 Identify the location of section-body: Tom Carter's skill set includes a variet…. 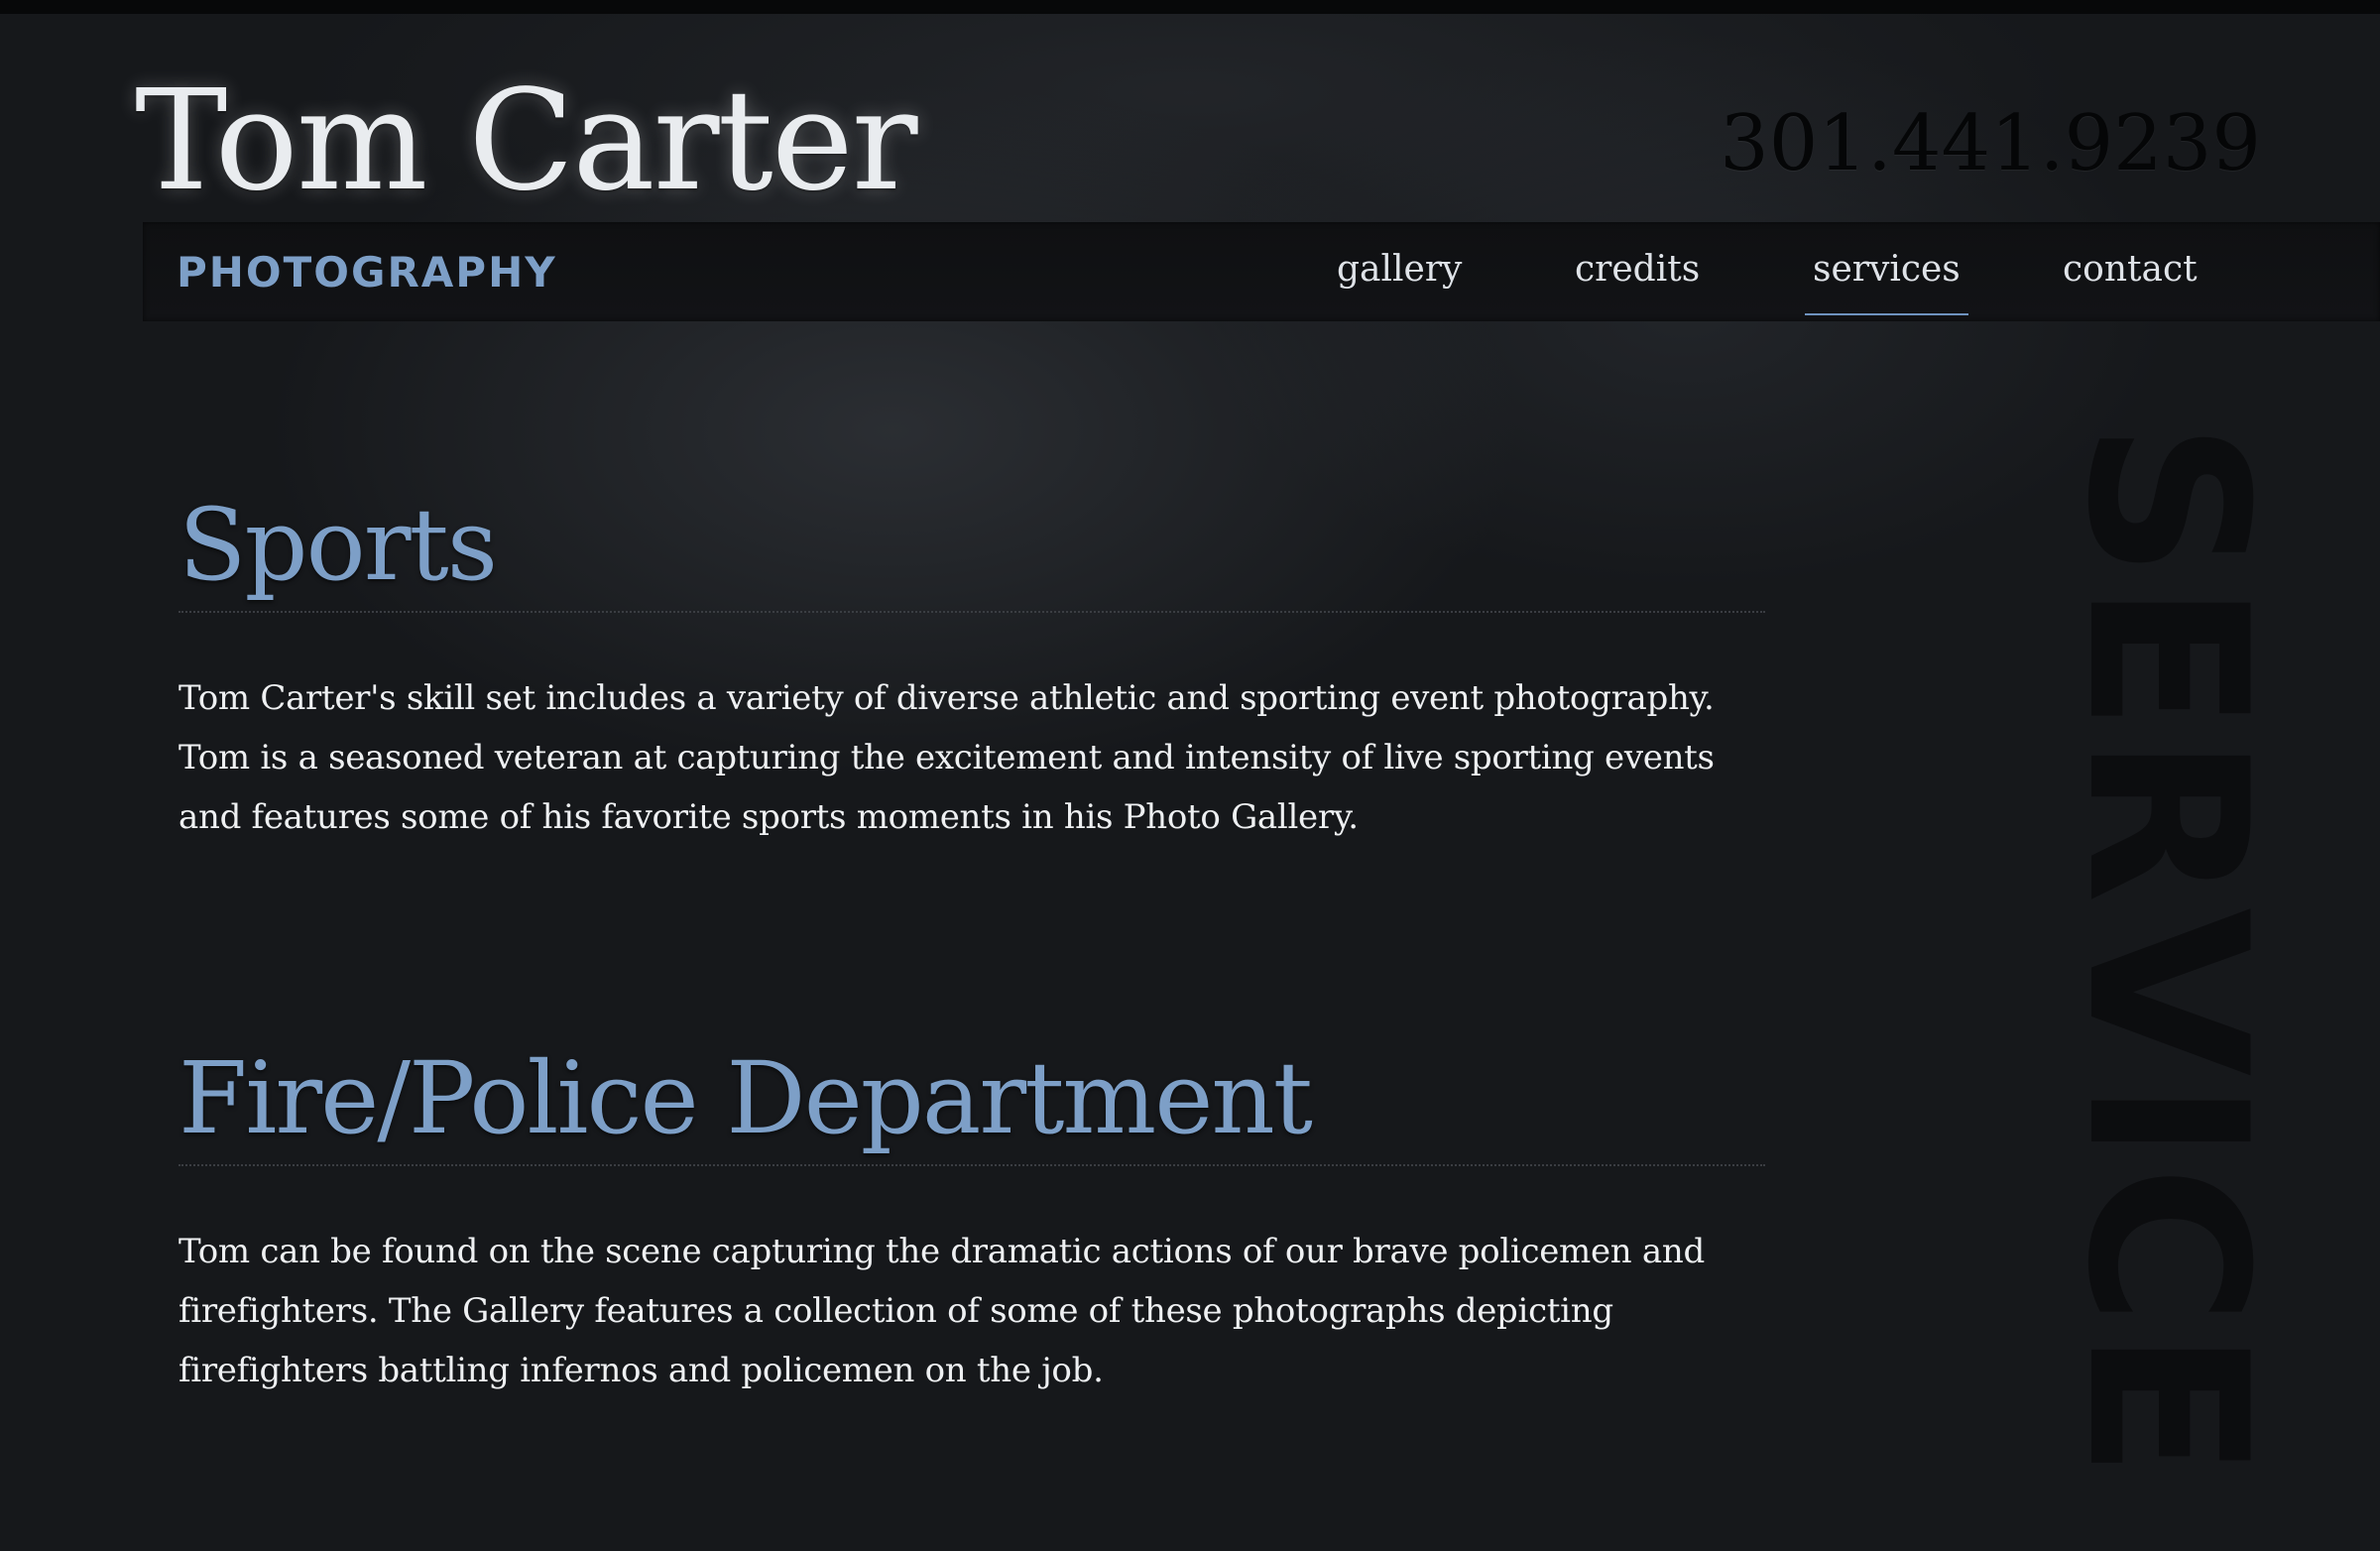
(946, 757).